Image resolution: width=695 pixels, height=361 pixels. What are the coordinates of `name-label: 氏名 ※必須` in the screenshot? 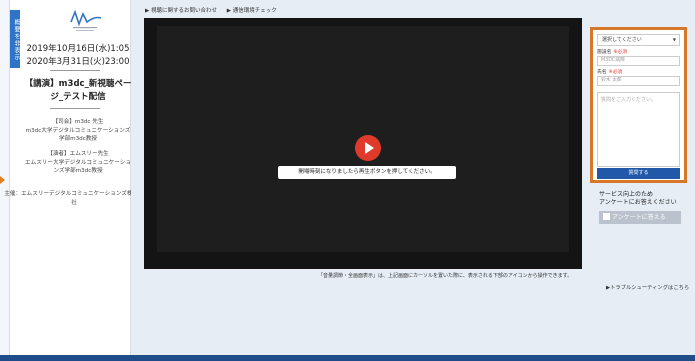 It's located at (609, 71).